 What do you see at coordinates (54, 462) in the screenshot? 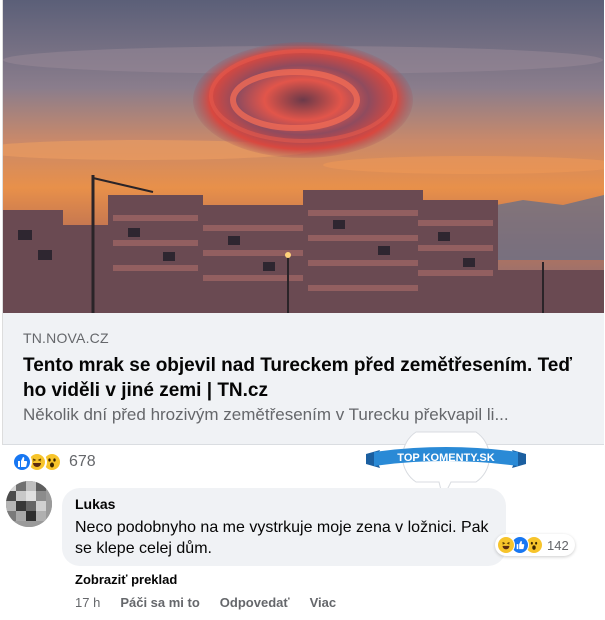
I see `post-reactions: 678` at bounding box center [54, 462].